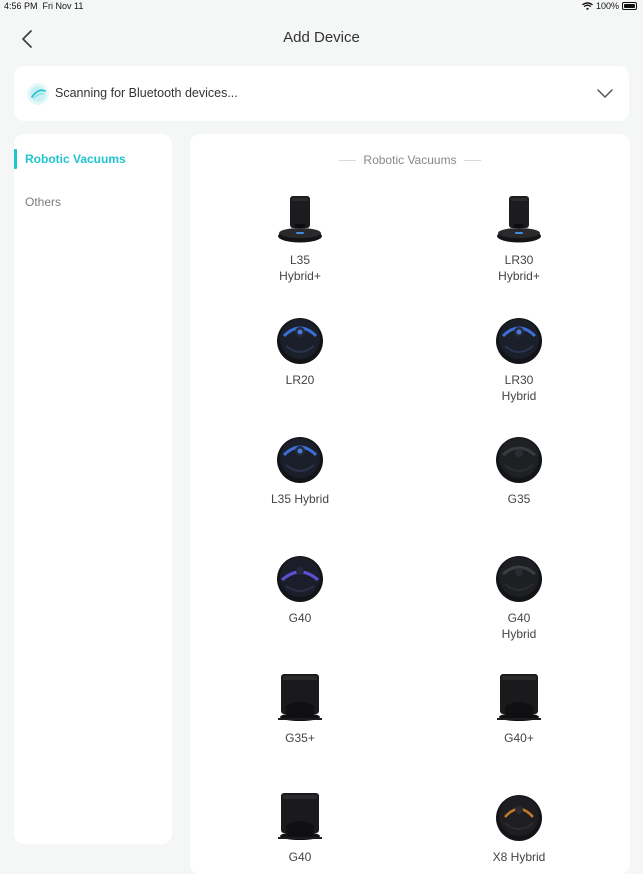 This screenshot has width=643, height=874. Describe the element at coordinates (63, 6) in the screenshot. I see `status-date-text: Fri Nov 11` at that location.